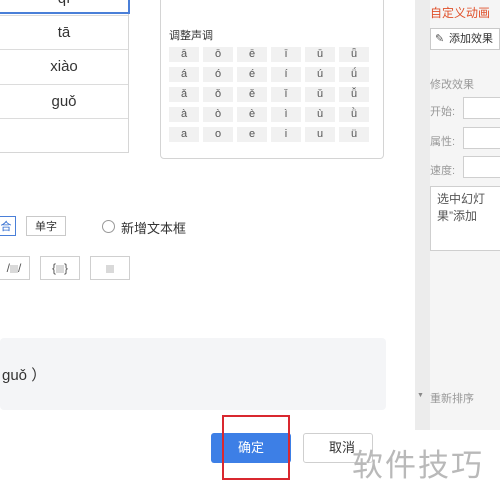 This screenshot has width=500, height=500. I want to click on start-label: 开始:, so click(443, 112).